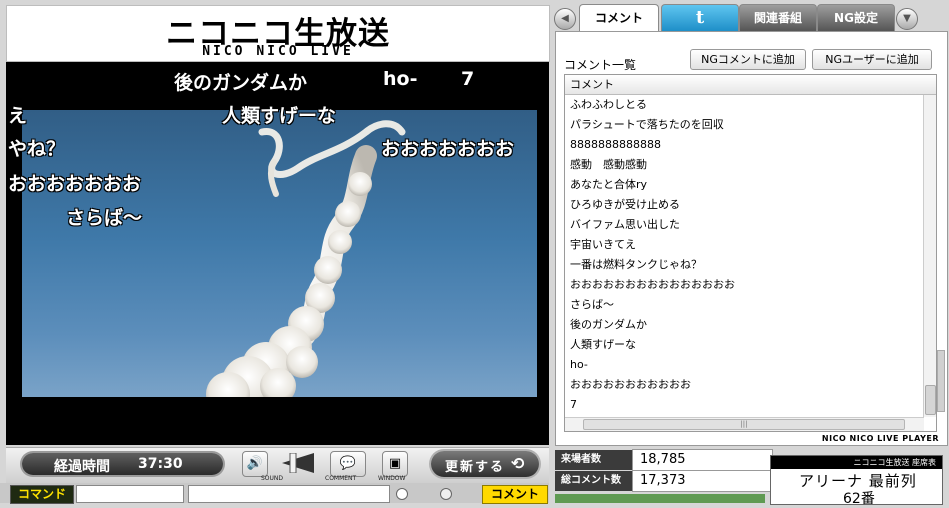  What do you see at coordinates (475, 467) in the screenshot?
I see `update-label: 更新する` at bounding box center [475, 467].